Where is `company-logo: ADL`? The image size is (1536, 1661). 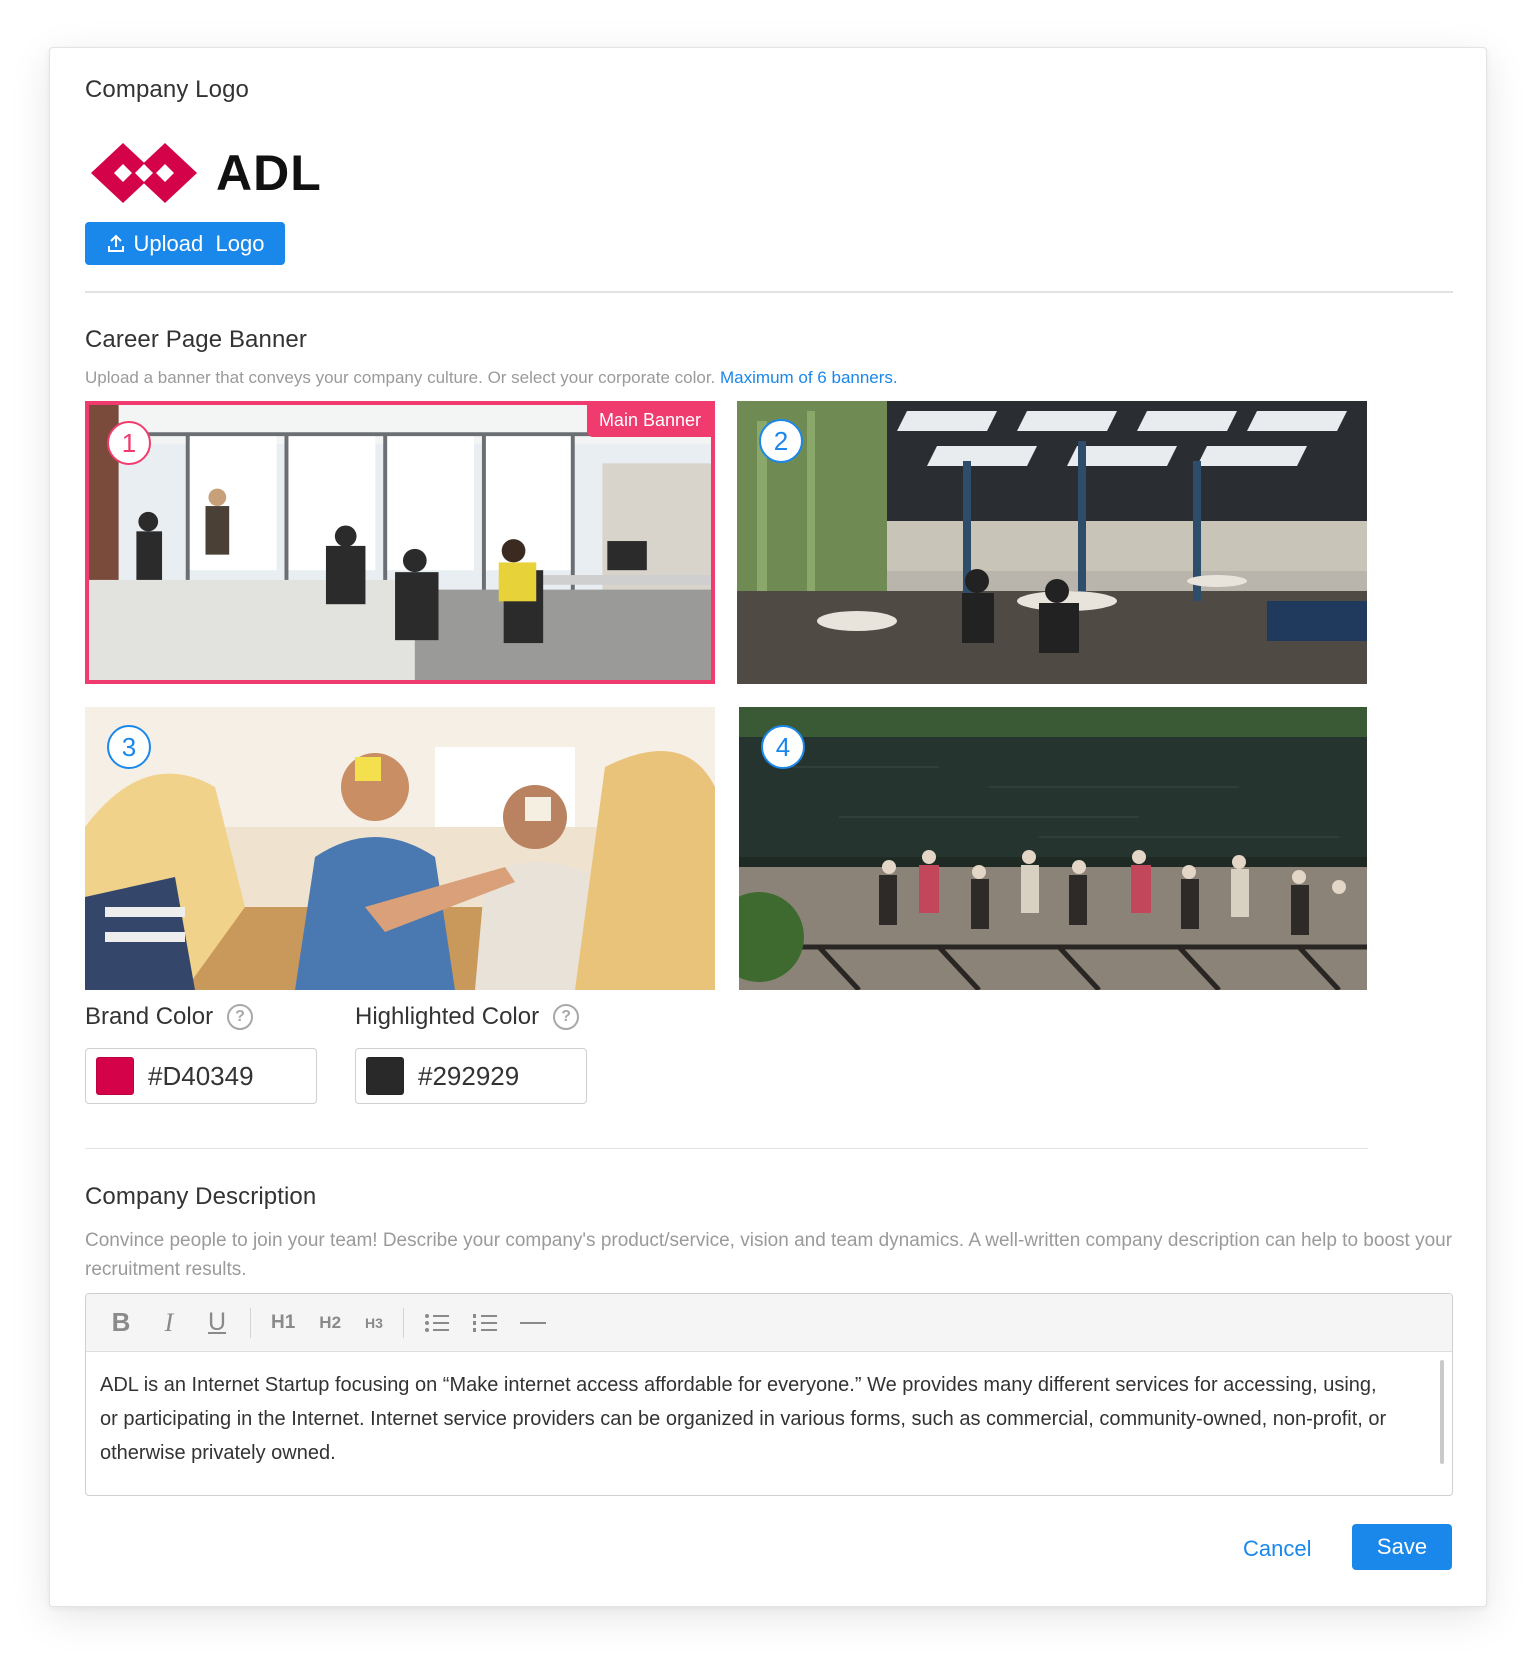 company-logo: ADL is located at coordinates (216, 178).